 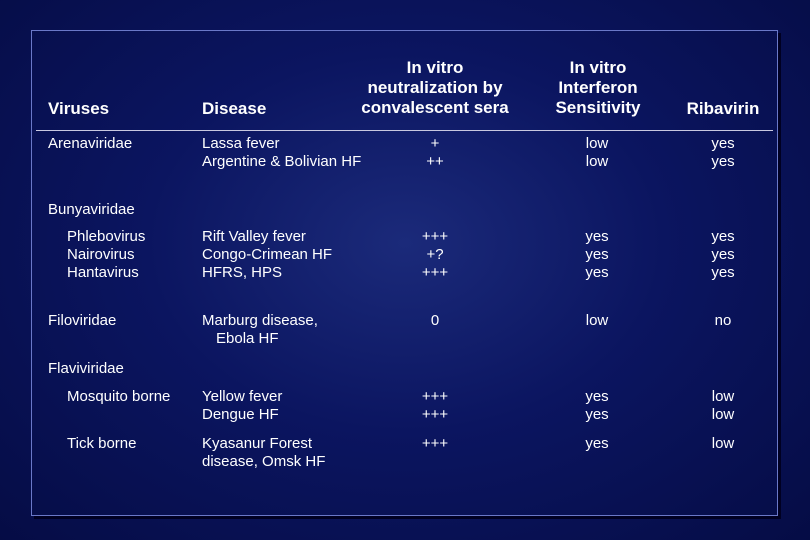 I want to click on row-filoviridae-riba: no, so click(x=723, y=320).